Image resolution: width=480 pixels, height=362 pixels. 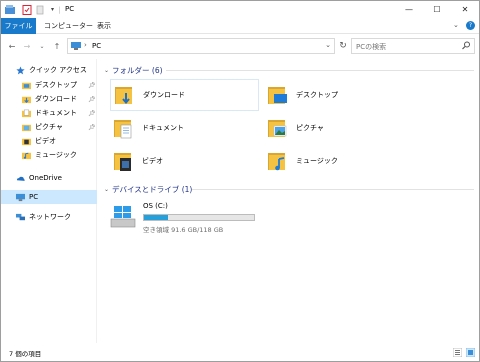 What do you see at coordinates (466, 45) in the screenshot?
I see `search-icon` at bounding box center [466, 45].